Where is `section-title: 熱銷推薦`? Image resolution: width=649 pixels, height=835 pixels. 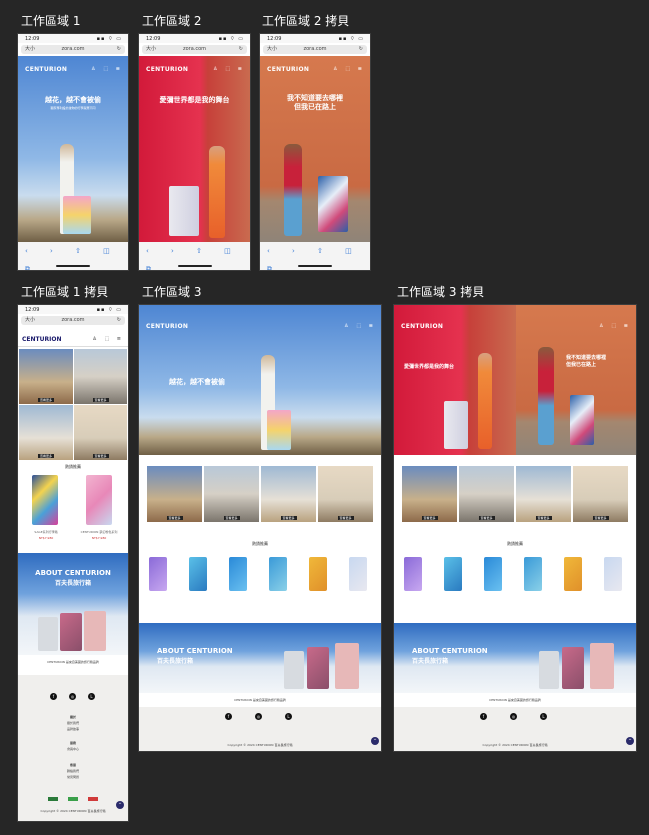
section-title: 熱銷推薦 is located at coordinates (515, 543).